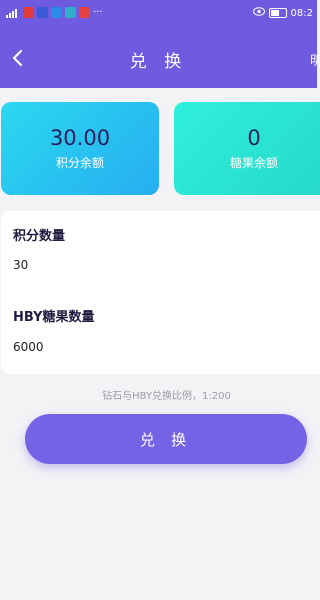 This screenshot has width=320, height=600. I want to click on exchange-ratio-note: 钻石与HBY兑换比例，1:200, so click(166, 396).